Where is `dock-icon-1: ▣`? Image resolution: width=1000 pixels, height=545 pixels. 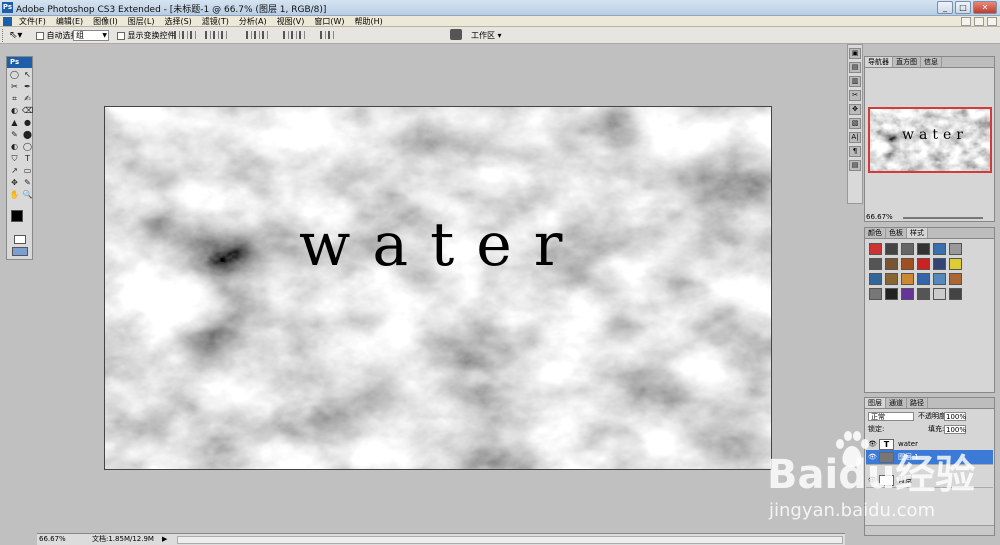
dock-icon-1: ▣ is located at coordinates (855, 53).